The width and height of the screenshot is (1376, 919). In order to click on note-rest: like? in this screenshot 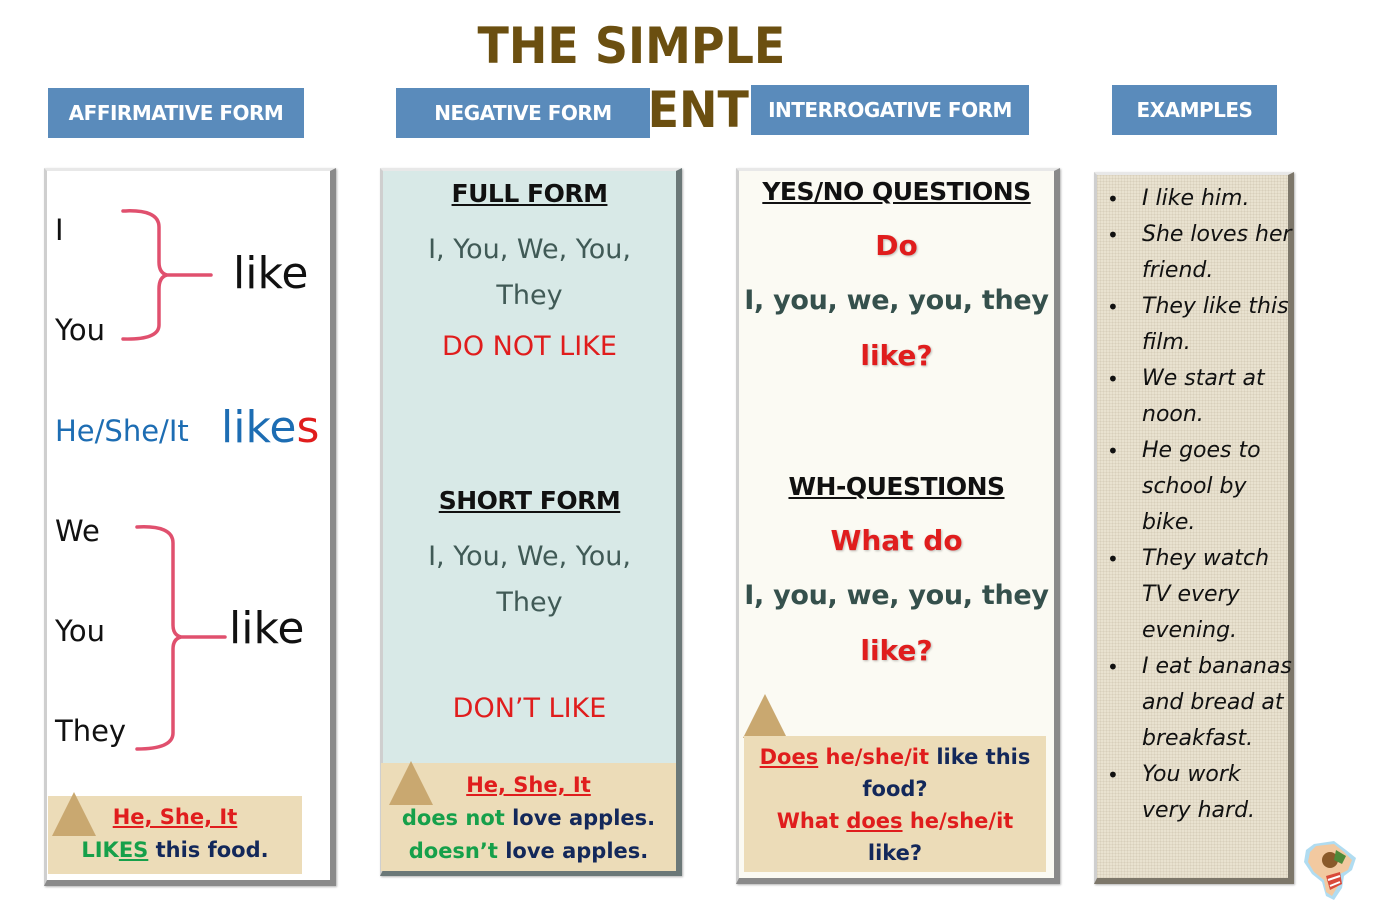, I will do `click(895, 853)`.